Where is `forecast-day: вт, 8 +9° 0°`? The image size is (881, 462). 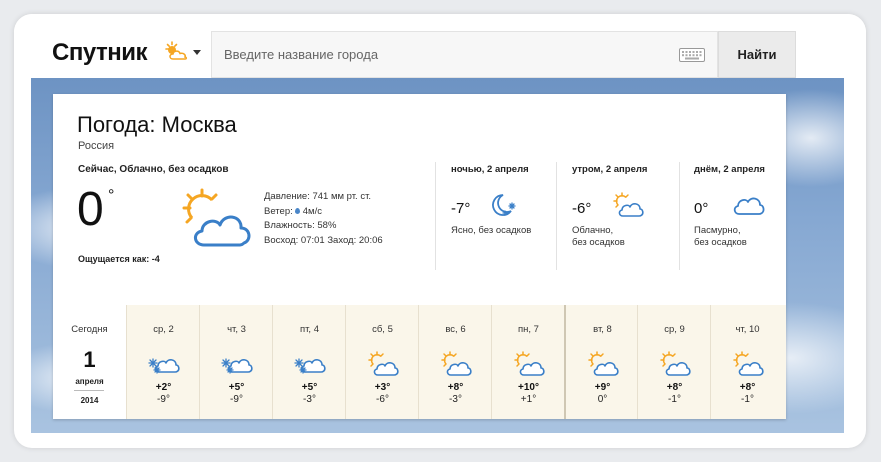
forecast-day: вт, 8 +9° 0° is located at coordinates (600, 362).